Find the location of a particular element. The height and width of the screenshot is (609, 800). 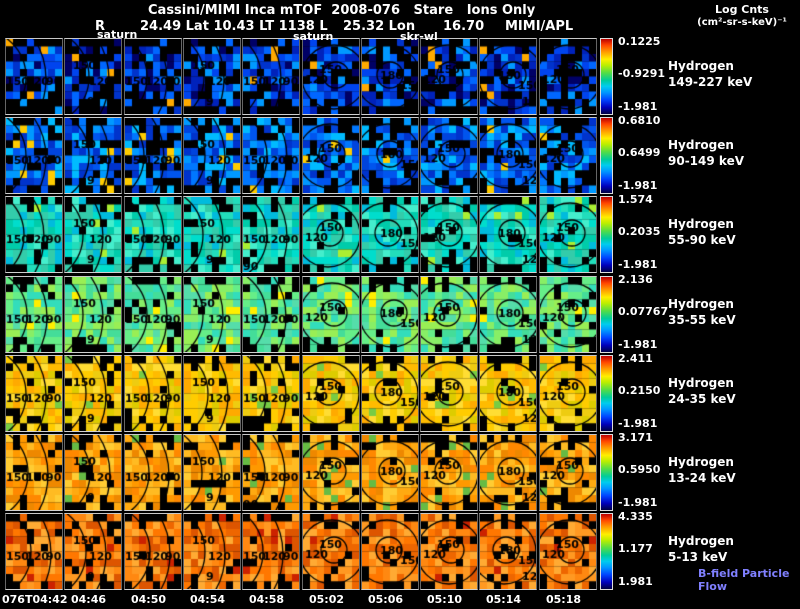

channel-label: Hydrogen 149-227 keV is located at coordinates (710, 74).